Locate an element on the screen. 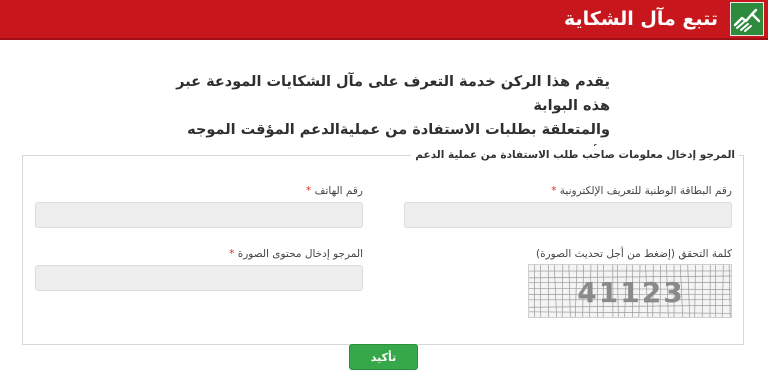 The height and width of the screenshot is (391, 768). phone-label-text: رقم الهاتف is located at coordinates (338, 191).